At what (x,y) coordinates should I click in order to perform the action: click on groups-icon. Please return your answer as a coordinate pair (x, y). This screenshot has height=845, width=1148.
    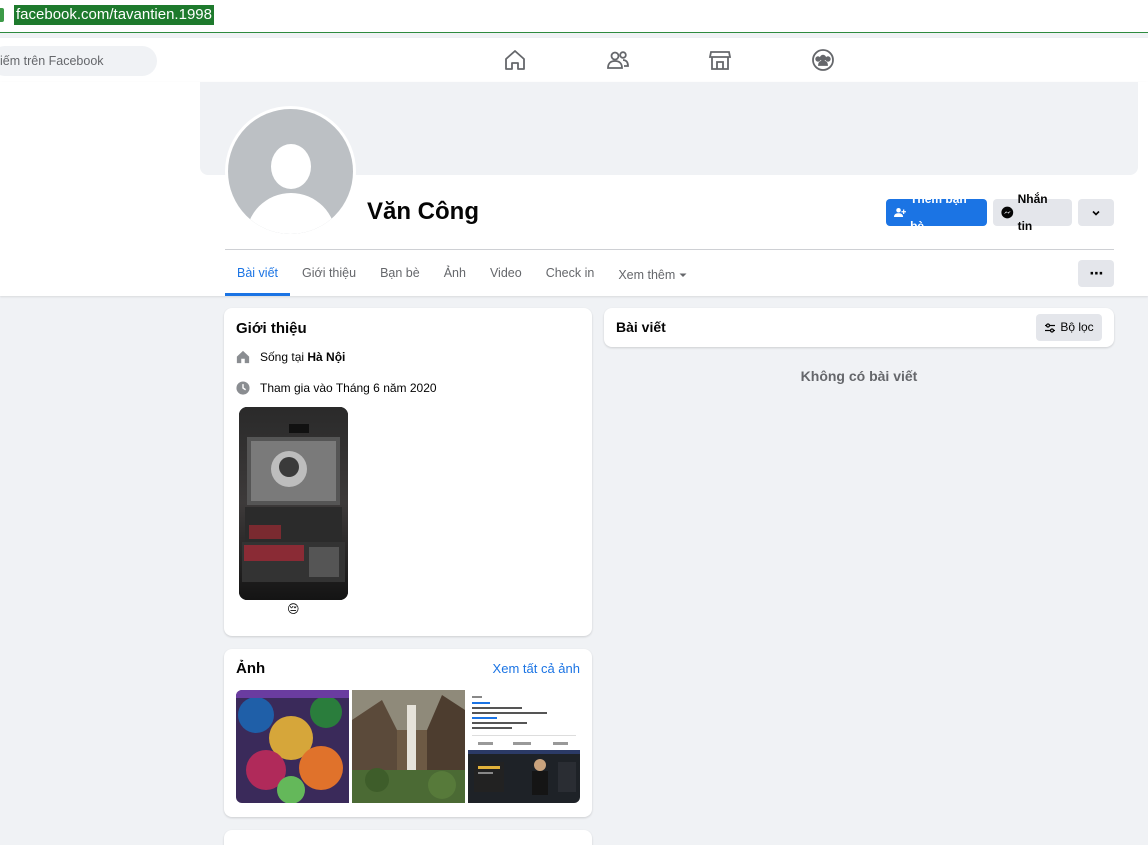
    Looking at the image, I should click on (823, 60).